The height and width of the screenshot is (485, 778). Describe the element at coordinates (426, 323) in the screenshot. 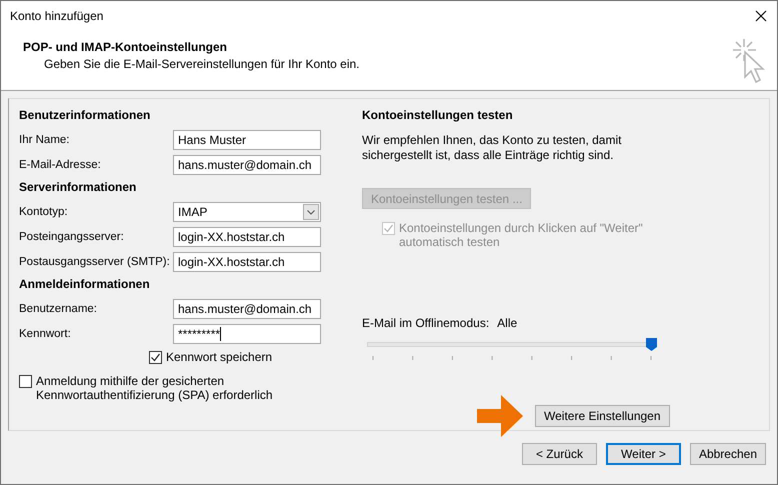

I see `offline-mode-label: E-Mail im Offlinemodus:` at that location.